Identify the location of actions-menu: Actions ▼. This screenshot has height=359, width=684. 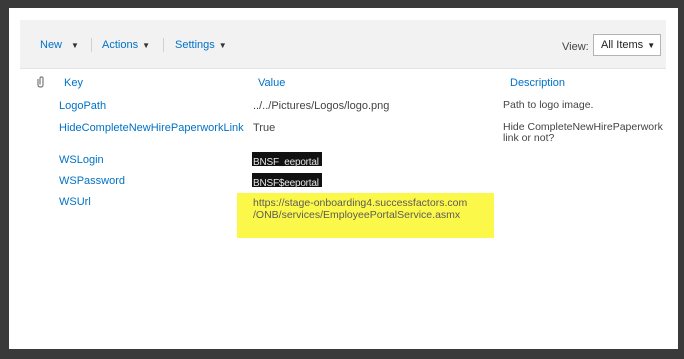
(126, 45).